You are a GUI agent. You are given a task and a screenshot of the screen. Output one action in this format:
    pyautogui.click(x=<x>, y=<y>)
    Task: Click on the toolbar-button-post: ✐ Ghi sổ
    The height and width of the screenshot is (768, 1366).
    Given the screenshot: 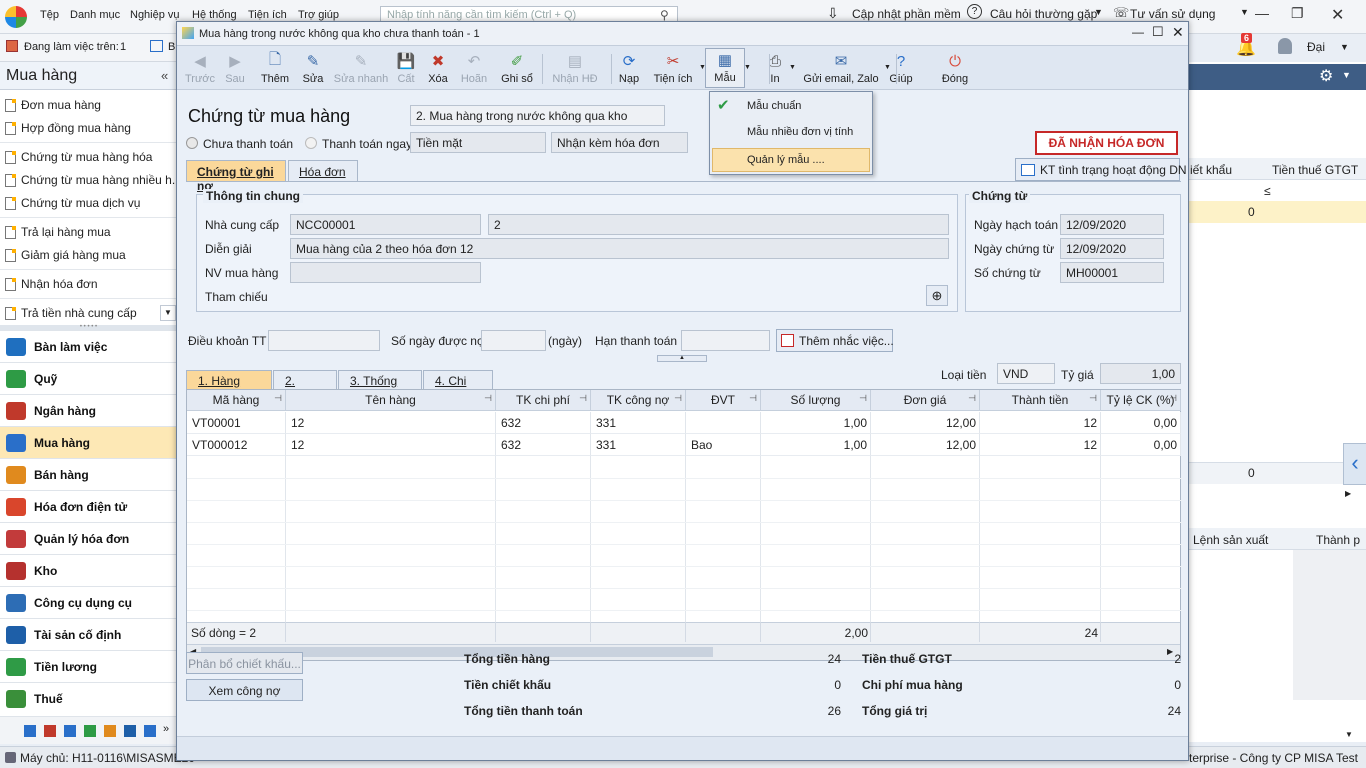 What is the action you would take?
    pyautogui.click(x=517, y=68)
    